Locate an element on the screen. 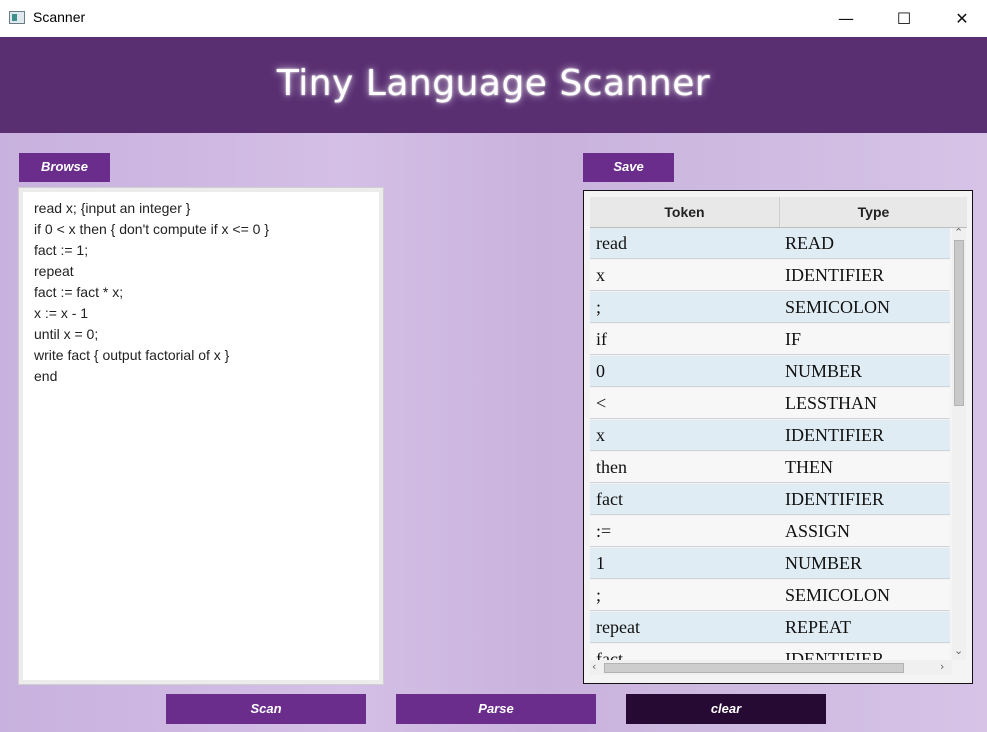 This screenshot has height=732, width=987. header-banner: Tiny Language Scanner is located at coordinates (493, 85).